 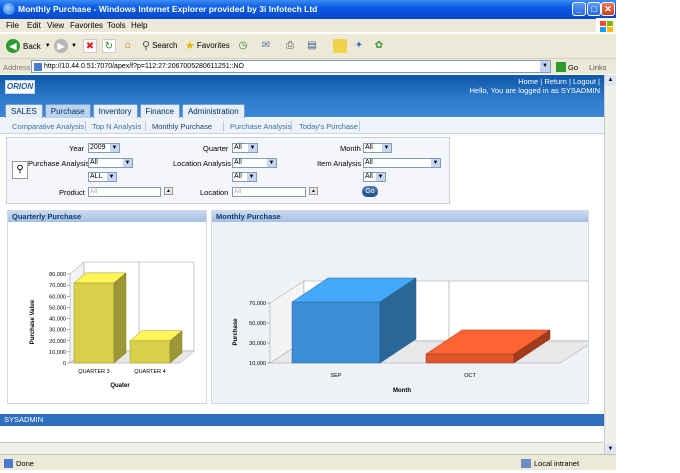 What do you see at coordinates (545, 66) in the screenshot?
I see `address-dropdown-icon: ▼` at bounding box center [545, 66].